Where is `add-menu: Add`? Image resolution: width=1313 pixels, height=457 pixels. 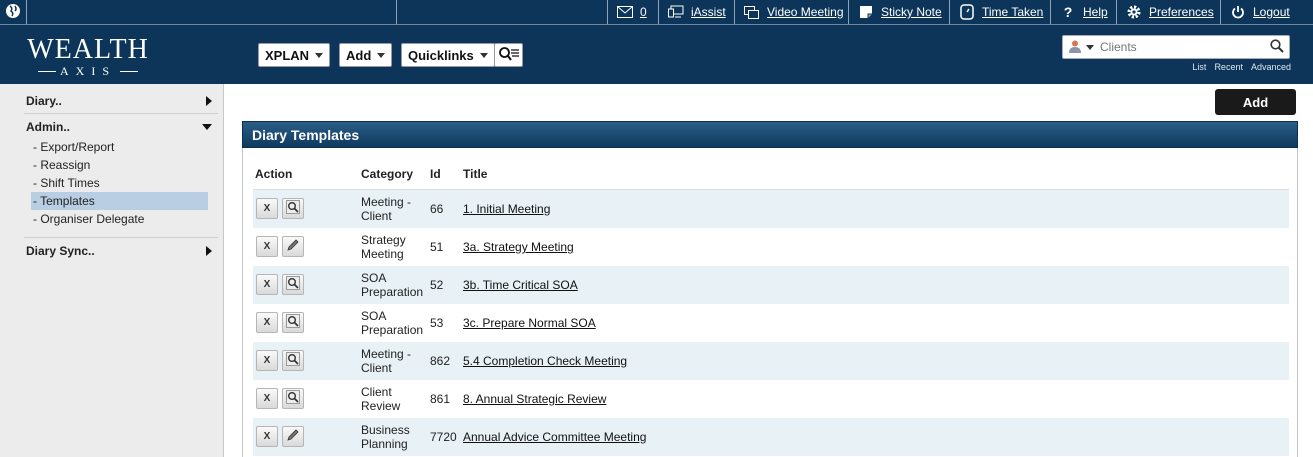
add-menu: Add is located at coordinates (366, 55).